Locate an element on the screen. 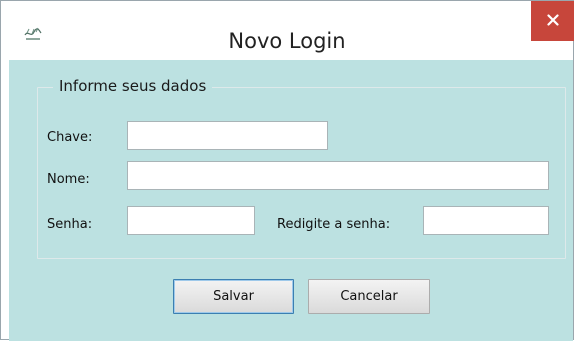  close-button is located at coordinates (552, 21).